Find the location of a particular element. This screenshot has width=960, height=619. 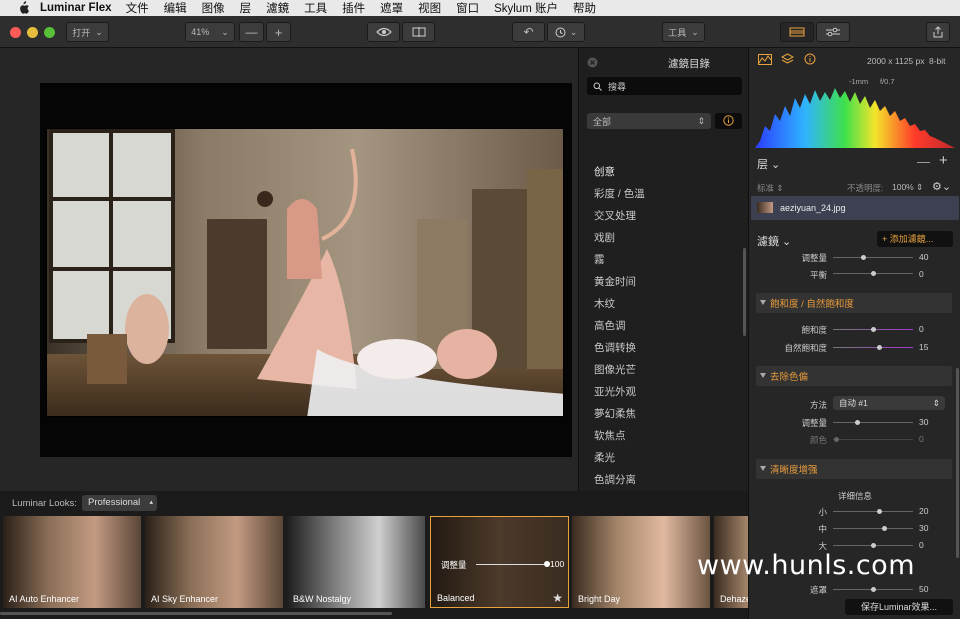

filter-search-input: 搜尋 is located at coordinates (664, 86).